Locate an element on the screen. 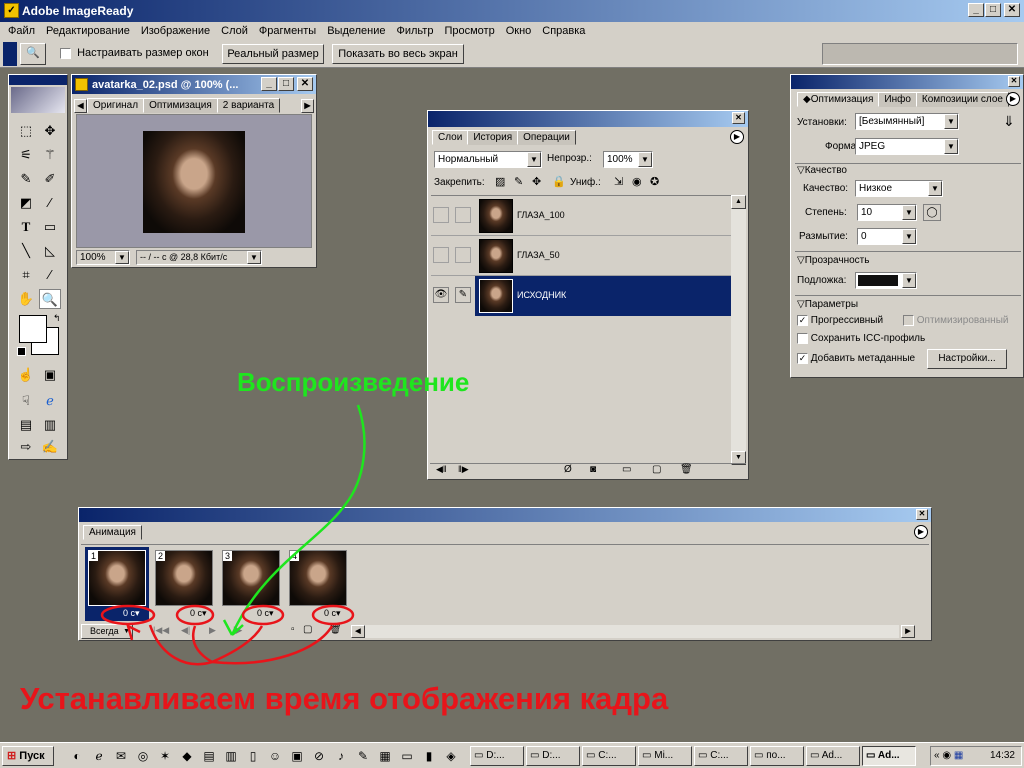 This screenshot has width=1024, height=768. app-icon: ☺ is located at coordinates (275, 756).